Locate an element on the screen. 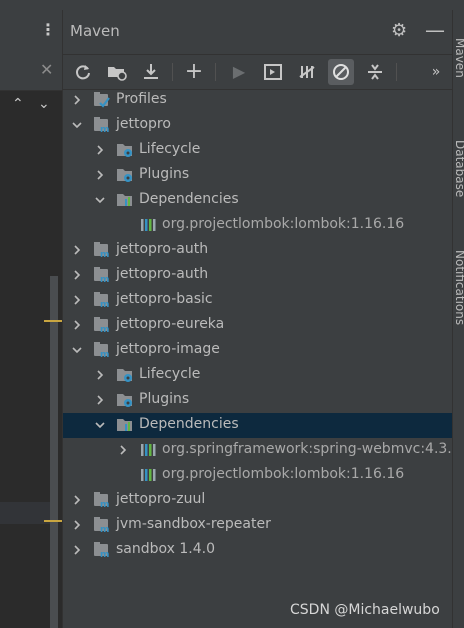 The width and height of the screenshot is (464, 628). editor-scrollbar is located at coordinates (54, 452).